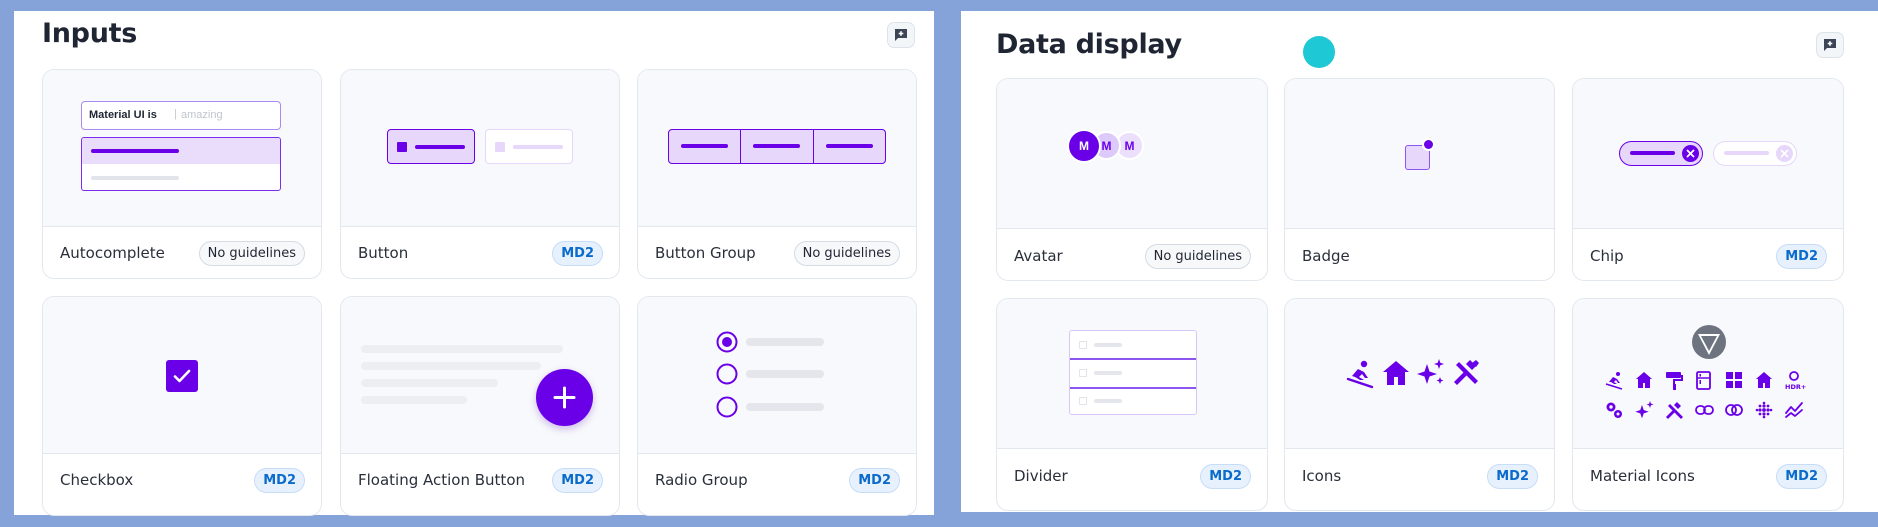 The height and width of the screenshot is (527, 1878). I want to click on autocomplete-option, so click(135, 178).